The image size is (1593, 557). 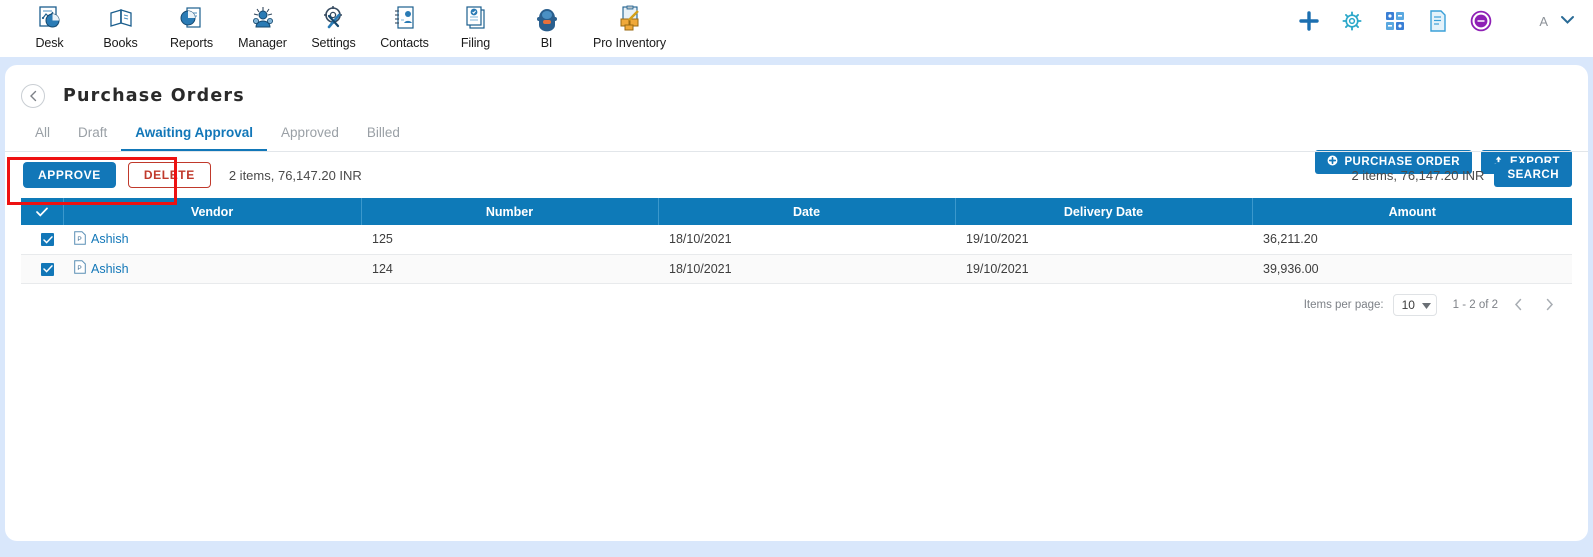 I want to click on tab-all: All, so click(x=42, y=135).